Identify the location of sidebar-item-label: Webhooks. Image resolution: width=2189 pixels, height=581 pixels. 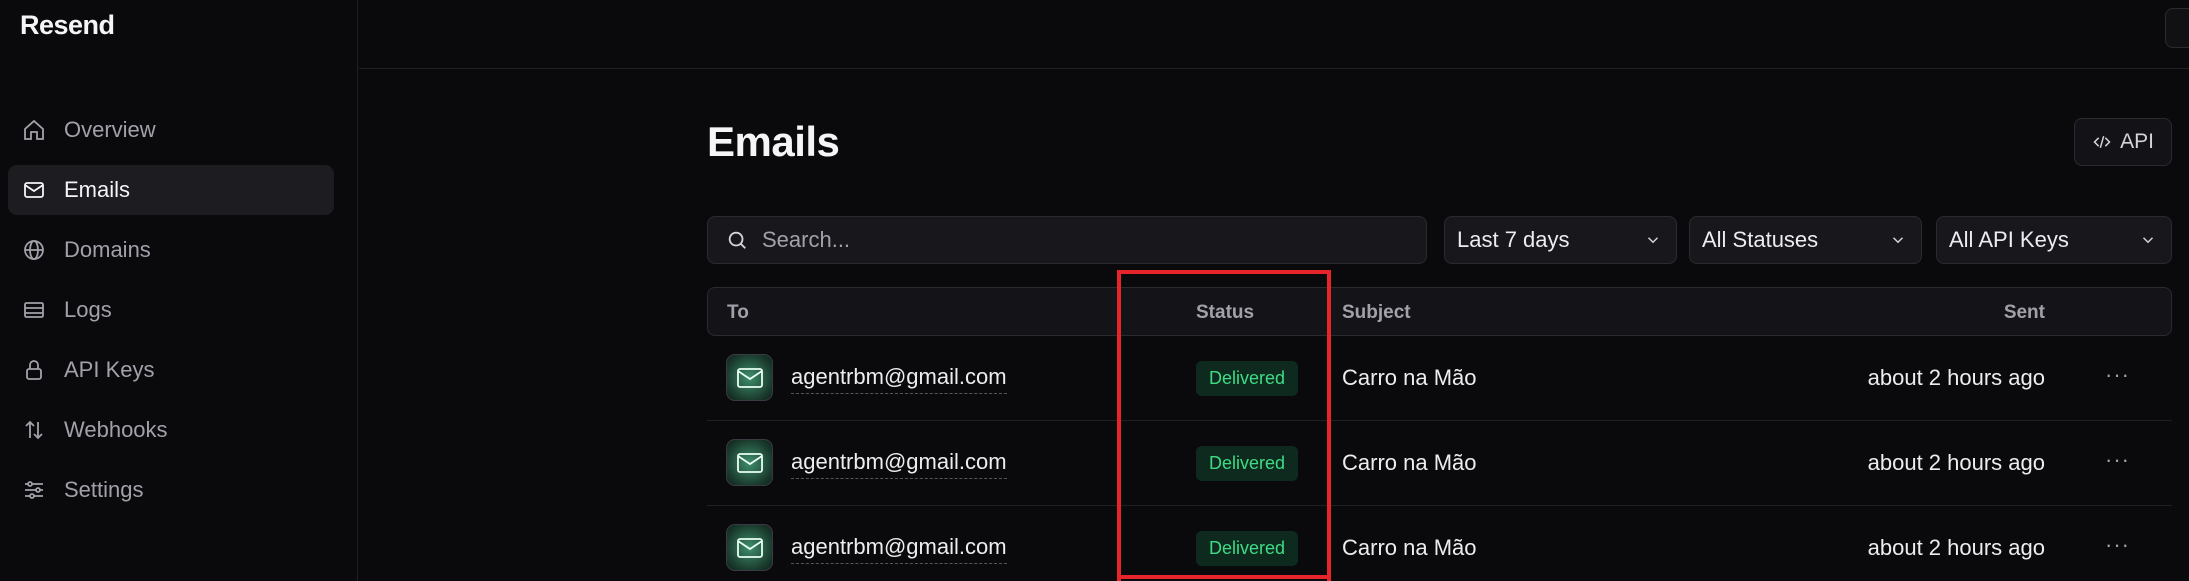
(116, 429).